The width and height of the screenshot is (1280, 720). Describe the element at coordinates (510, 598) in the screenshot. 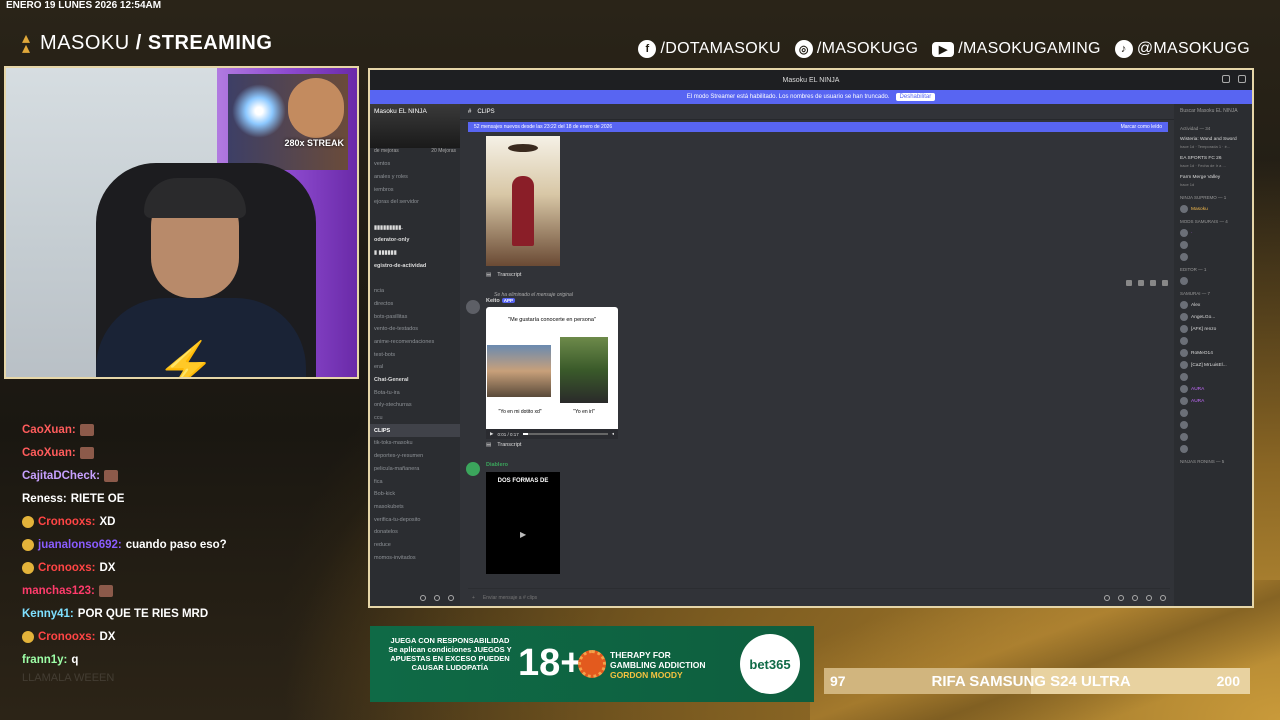

I see `composer-placeholder: Enviar mensaje a # clips` at that location.